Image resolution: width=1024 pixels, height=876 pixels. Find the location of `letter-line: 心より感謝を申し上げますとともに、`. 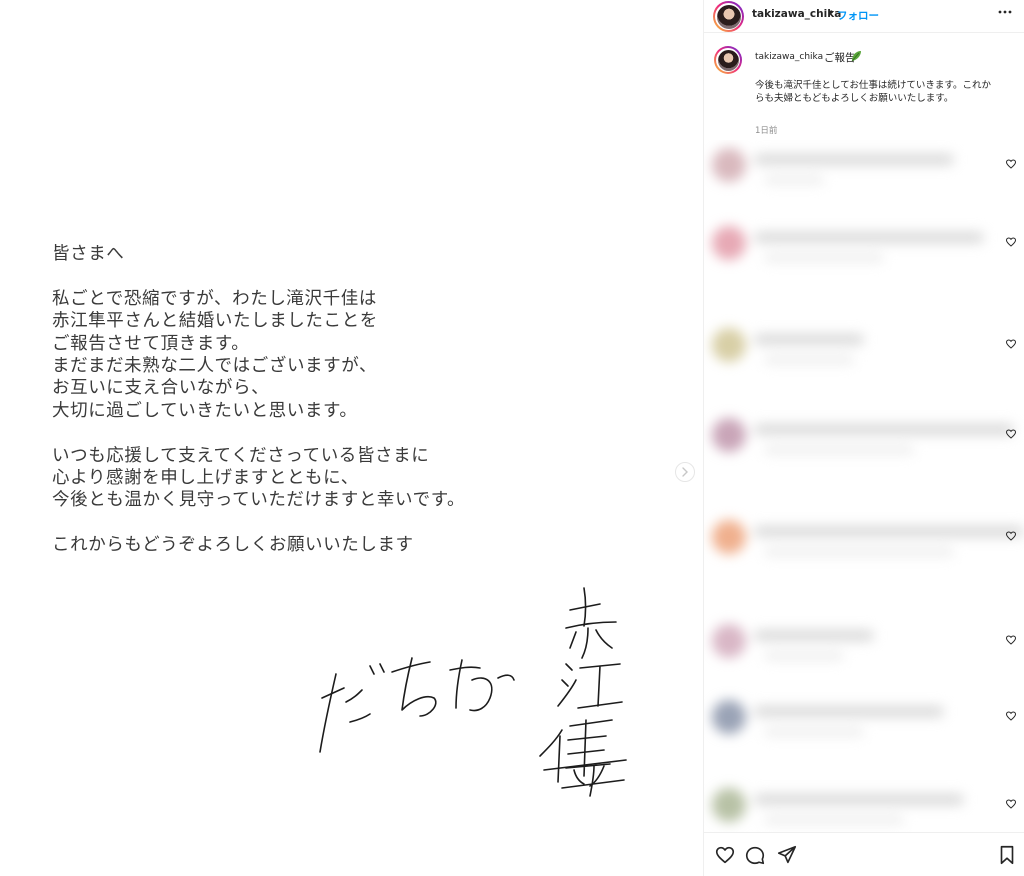

letter-line: 心より感謝を申し上げますとともに、 is located at coordinates (205, 477).